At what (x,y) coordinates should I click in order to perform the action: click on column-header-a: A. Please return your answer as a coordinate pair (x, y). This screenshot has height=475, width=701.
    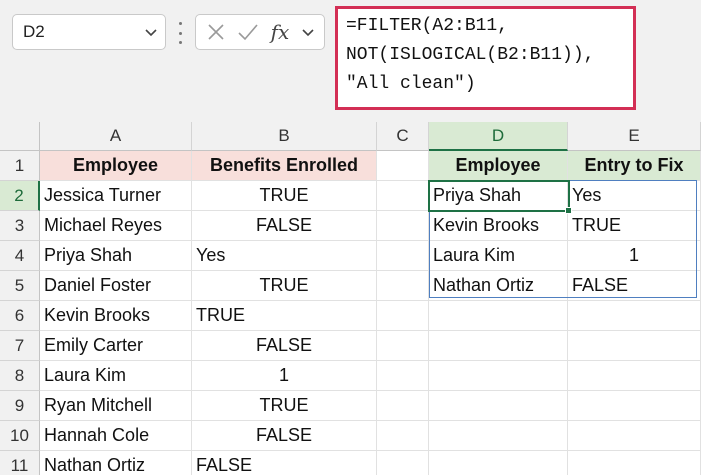
    Looking at the image, I should click on (116, 136).